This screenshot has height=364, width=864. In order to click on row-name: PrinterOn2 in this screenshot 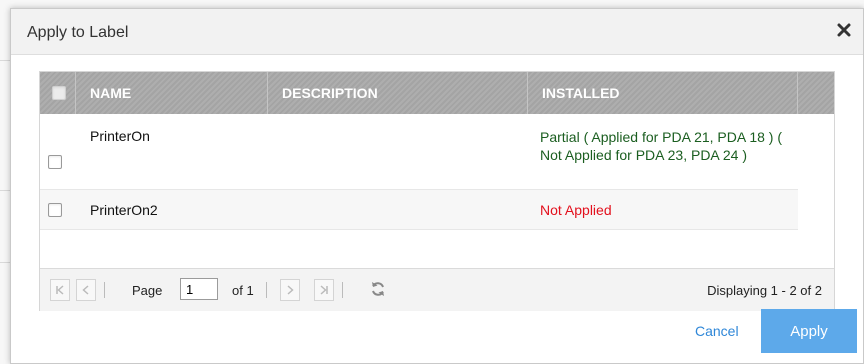, I will do `click(124, 210)`.